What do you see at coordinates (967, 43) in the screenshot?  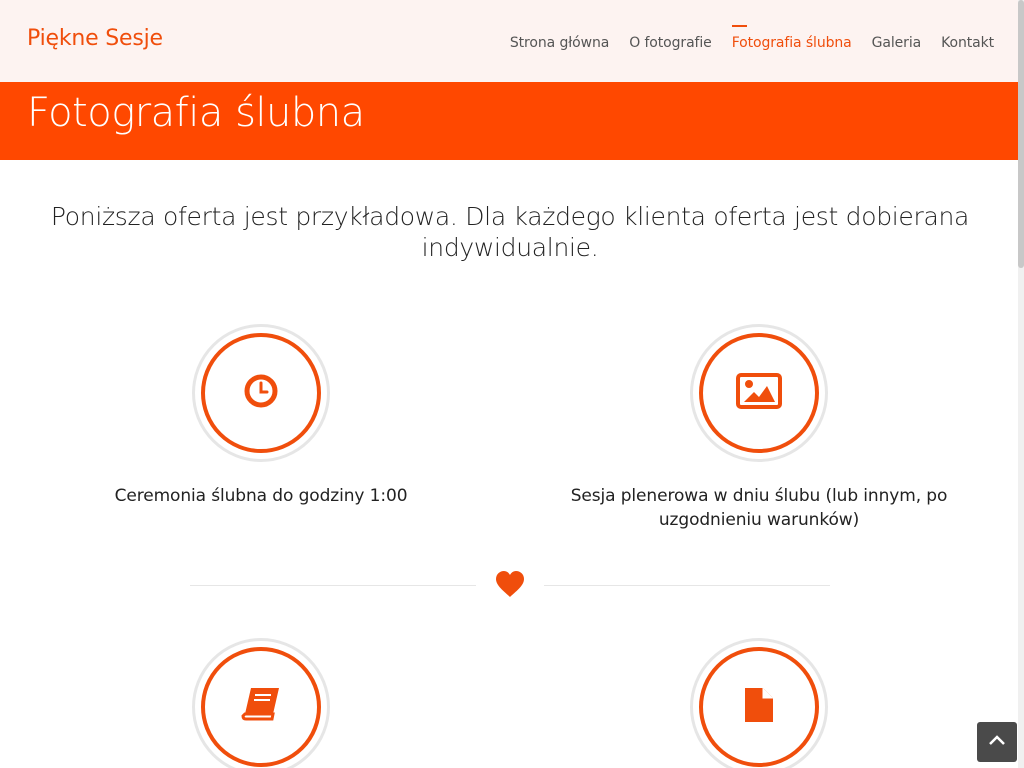 I see `nav-item-kontakt: Kontakt` at bounding box center [967, 43].